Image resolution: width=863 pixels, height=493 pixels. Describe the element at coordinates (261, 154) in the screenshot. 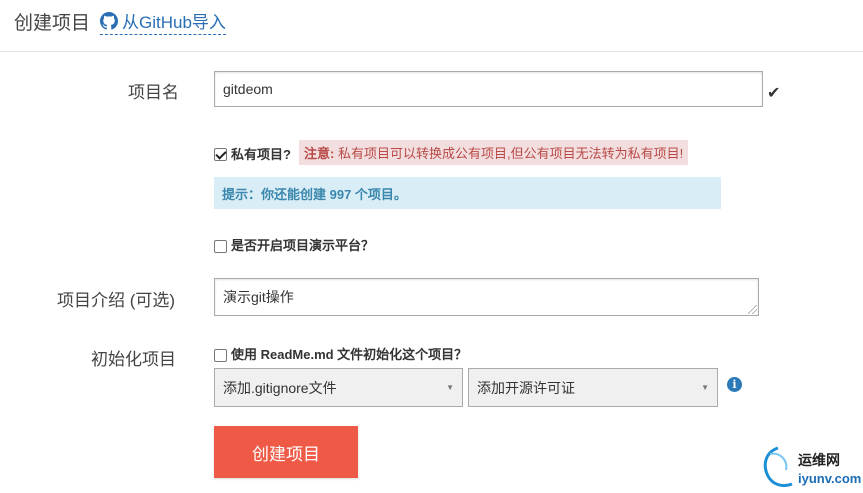

I see `private-label: 私有项目?` at that location.